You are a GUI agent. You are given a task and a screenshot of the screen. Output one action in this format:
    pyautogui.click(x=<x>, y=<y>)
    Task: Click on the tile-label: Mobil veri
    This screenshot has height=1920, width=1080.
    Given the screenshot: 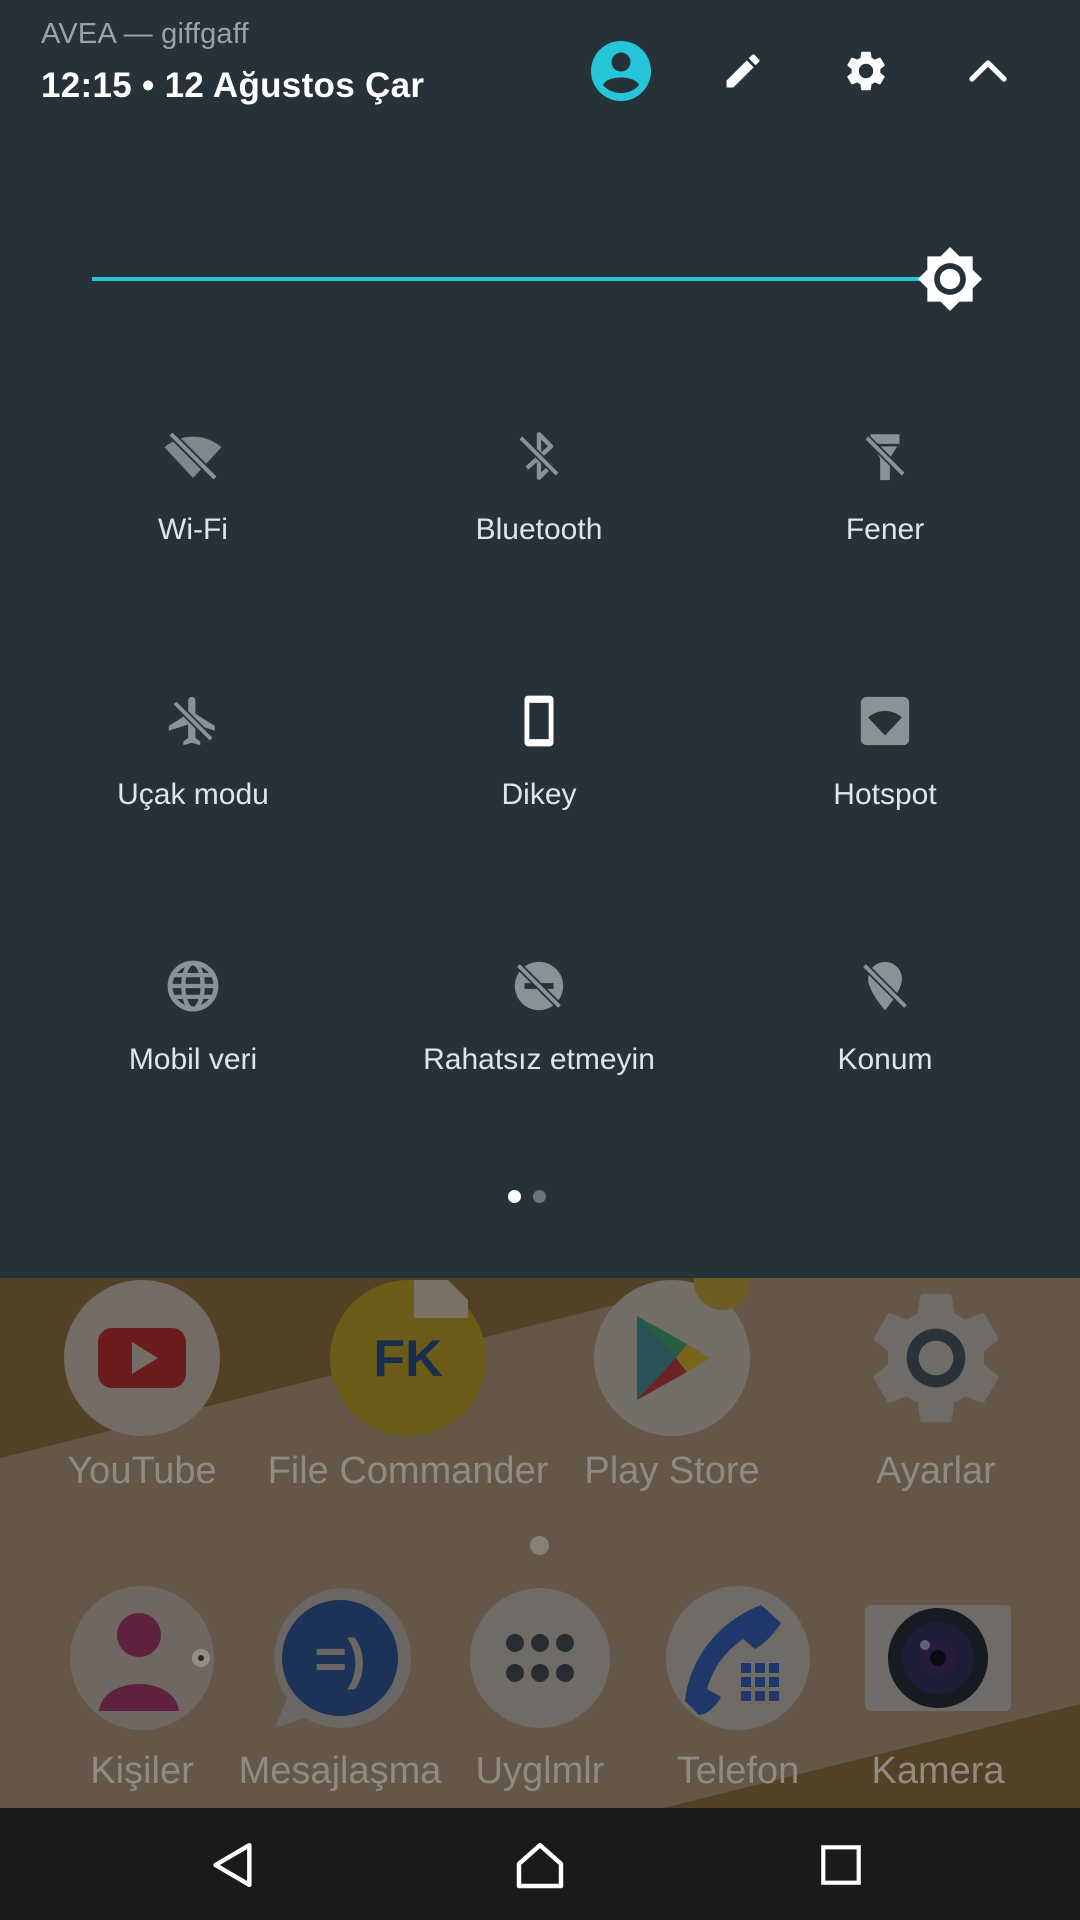 What is the action you would take?
    pyautogui.click(x=193, y=1059)
    